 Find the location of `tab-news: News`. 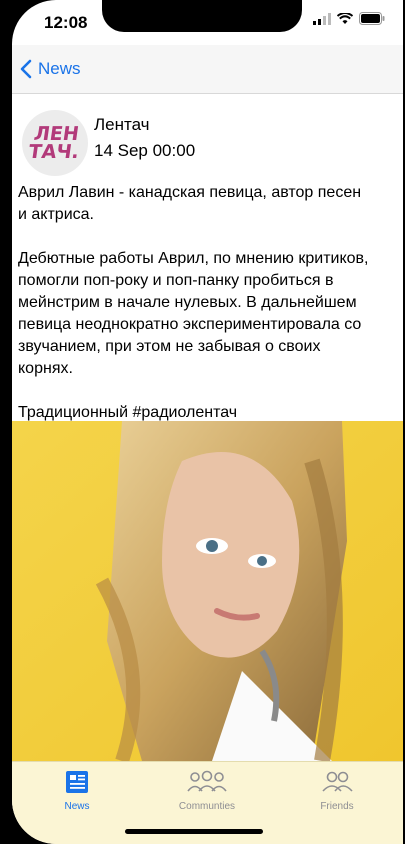

tab-news: News is located at coordinates (77, 791).